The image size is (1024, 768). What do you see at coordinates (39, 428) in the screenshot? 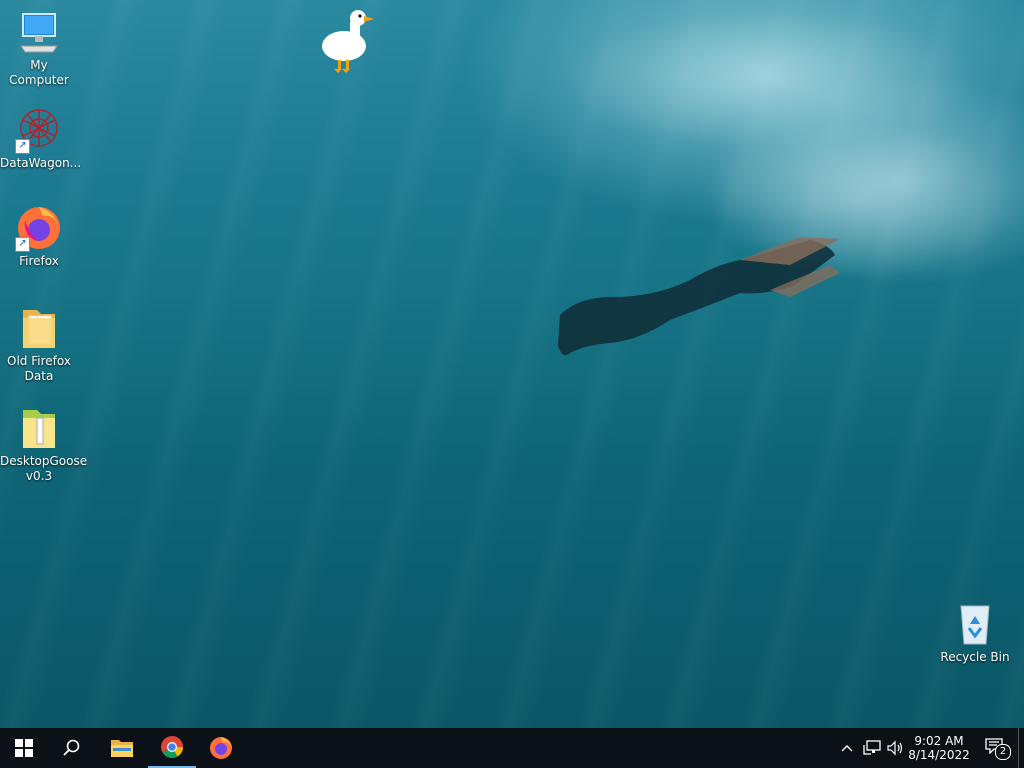
I see `zip-folder-icon` at bounding box center [39, 428].